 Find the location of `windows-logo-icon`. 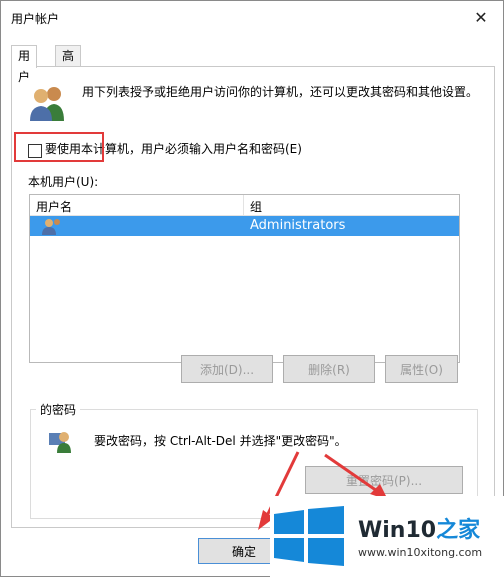

windows-logo-icon is located at coordinates (309, 536).